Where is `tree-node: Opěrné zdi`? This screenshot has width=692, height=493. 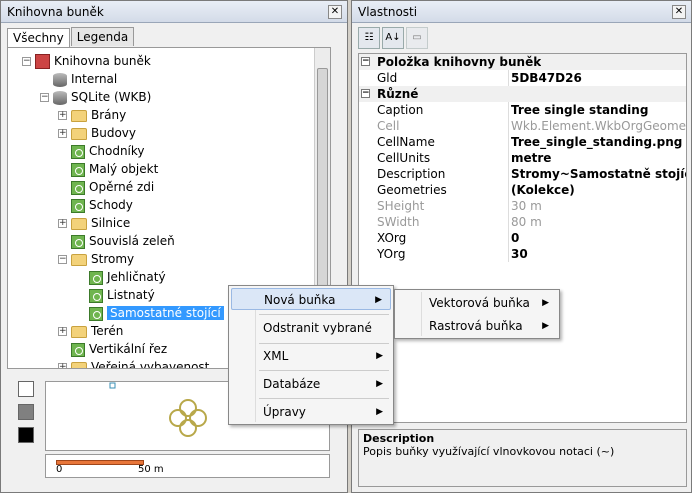 tree-node: Opěrné zdi is located at coordinates (106, 187).